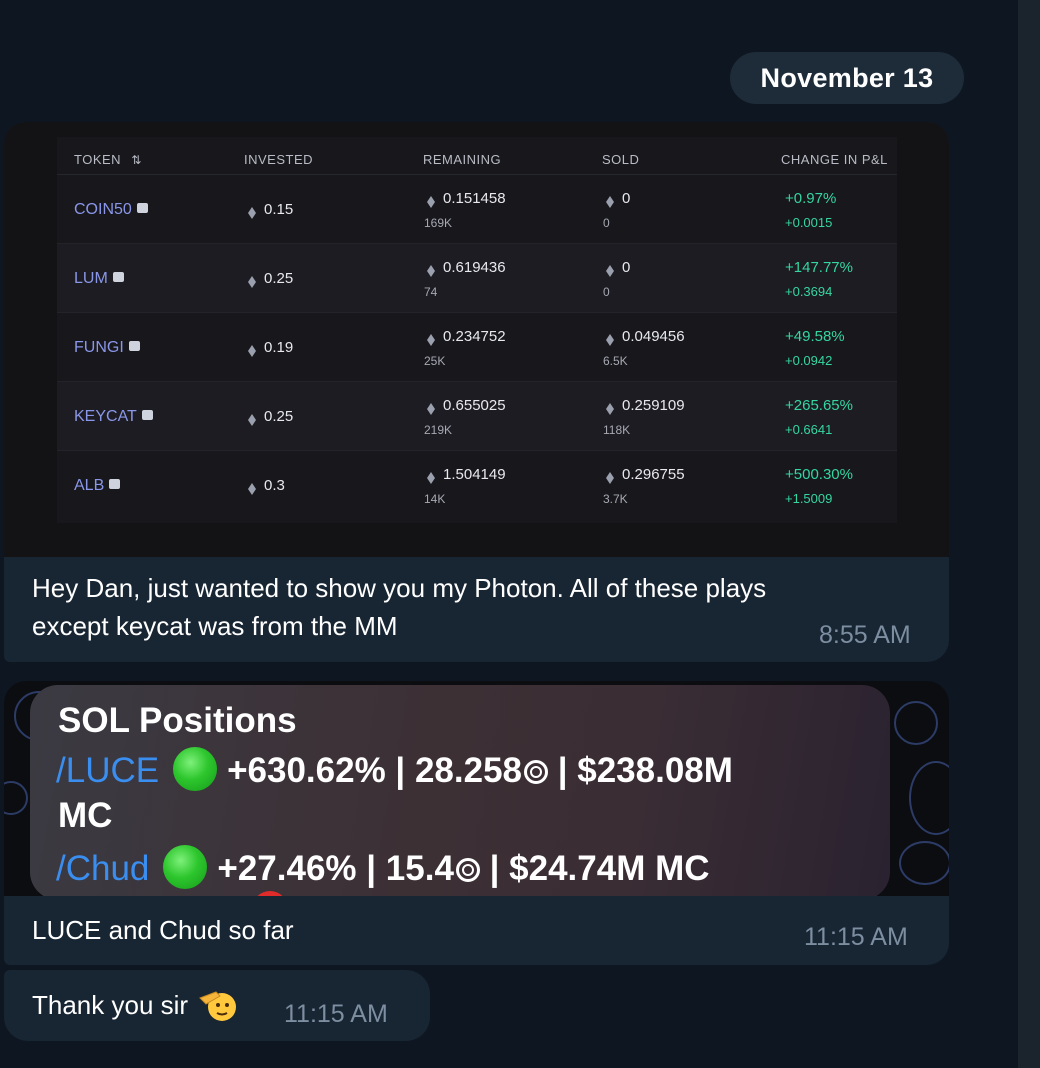 The width and height of the screenshot is (1040, 1068). I want to click on message-time: 8:55 AM, so click(865, 635).